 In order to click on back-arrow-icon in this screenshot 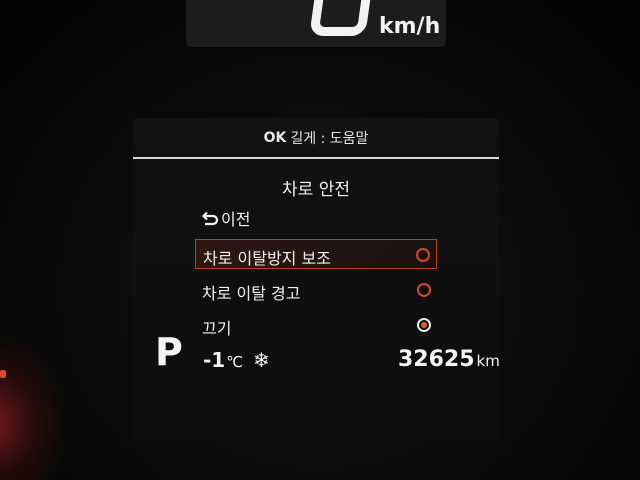, I will do `click(210, 218)`.